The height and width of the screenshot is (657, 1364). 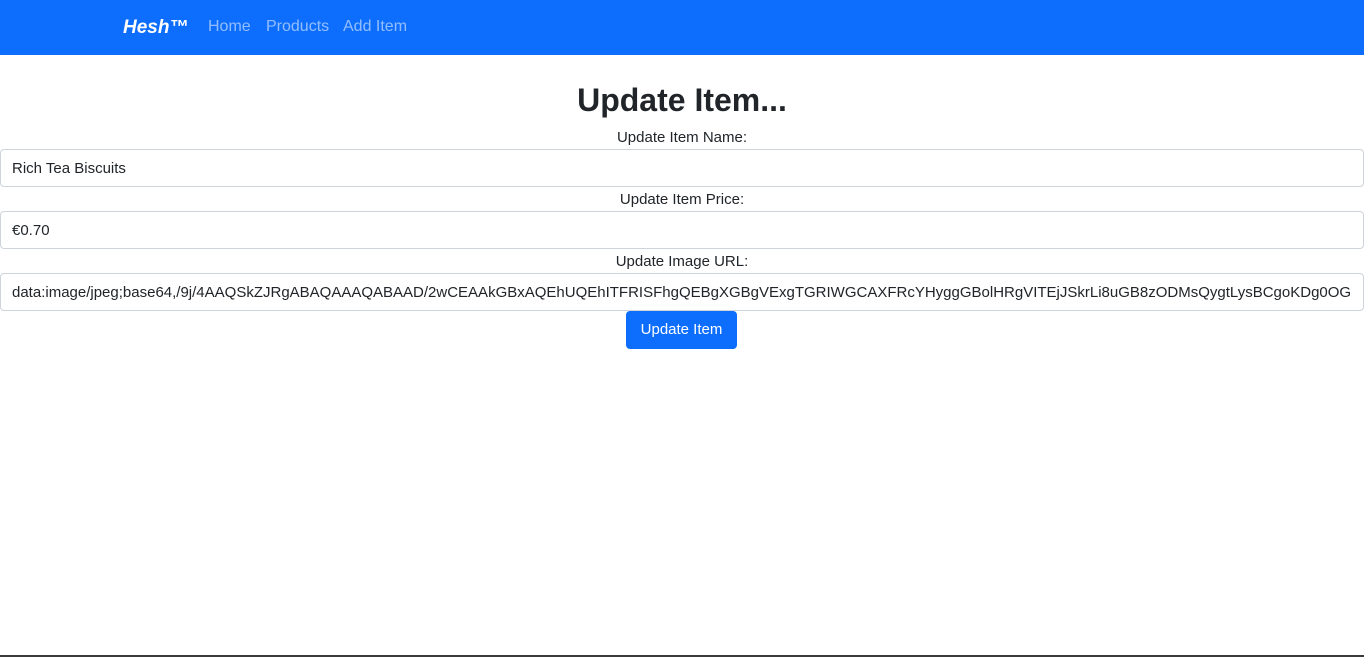 I want to click on image-url-input, so click(x=682, y=292).